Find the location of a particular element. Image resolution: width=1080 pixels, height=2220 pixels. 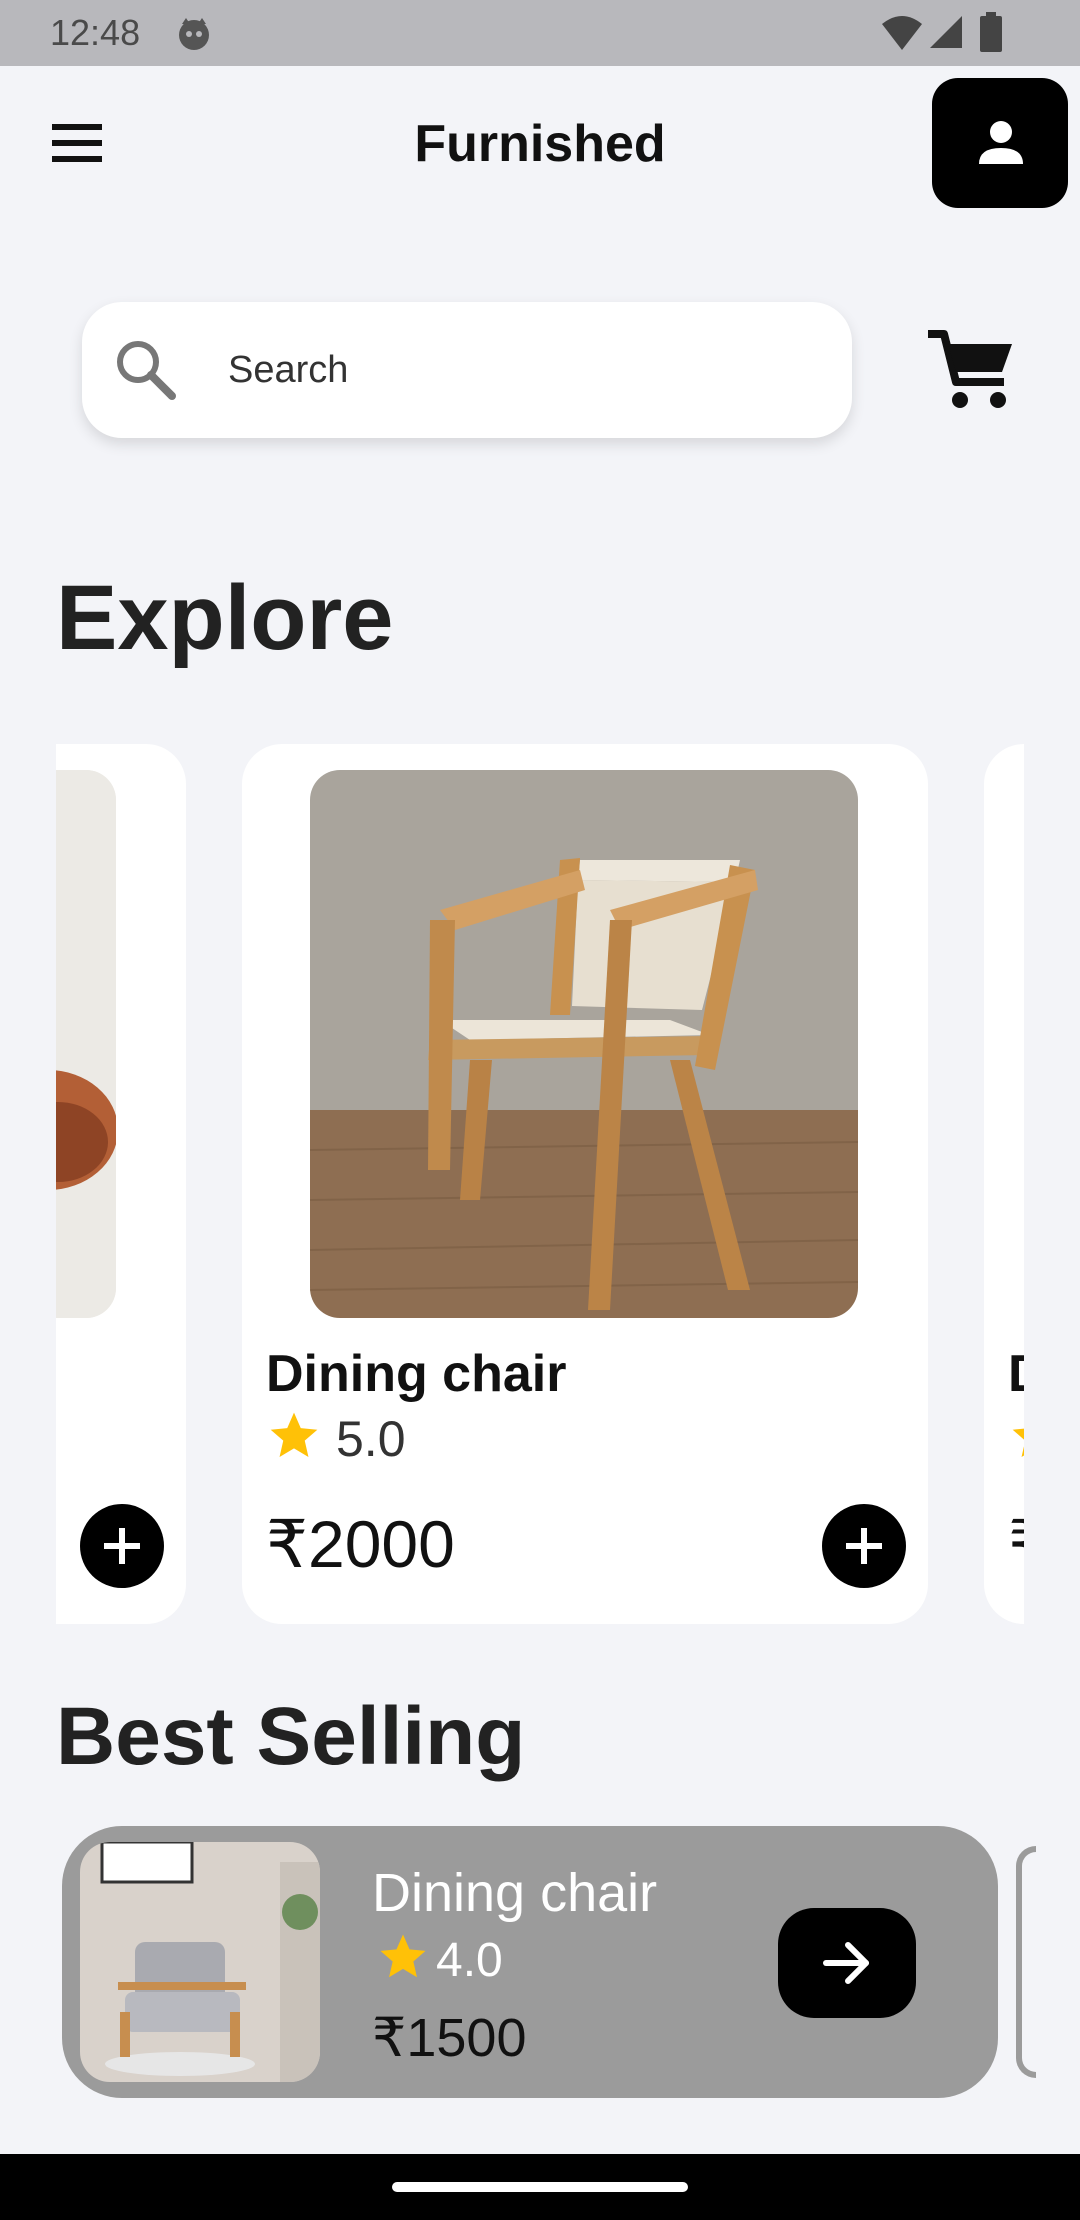

product-card is located at coordinates (121, 1184).